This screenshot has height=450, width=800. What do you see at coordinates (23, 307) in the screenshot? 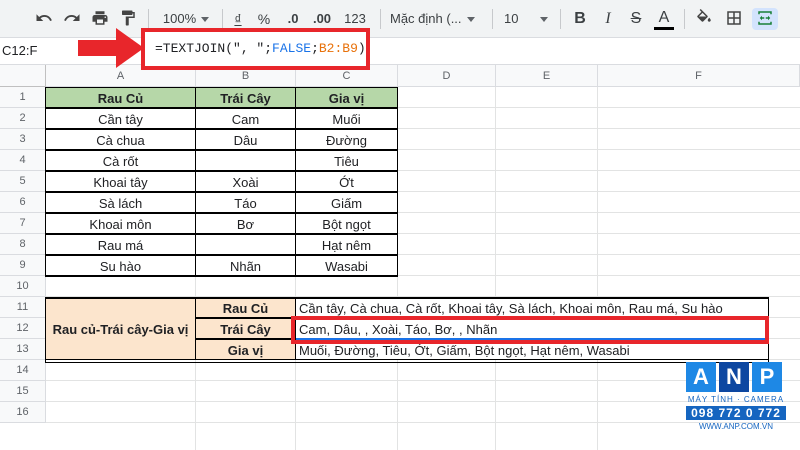
I see `row-header: 11` at bounding box center [23, 307].